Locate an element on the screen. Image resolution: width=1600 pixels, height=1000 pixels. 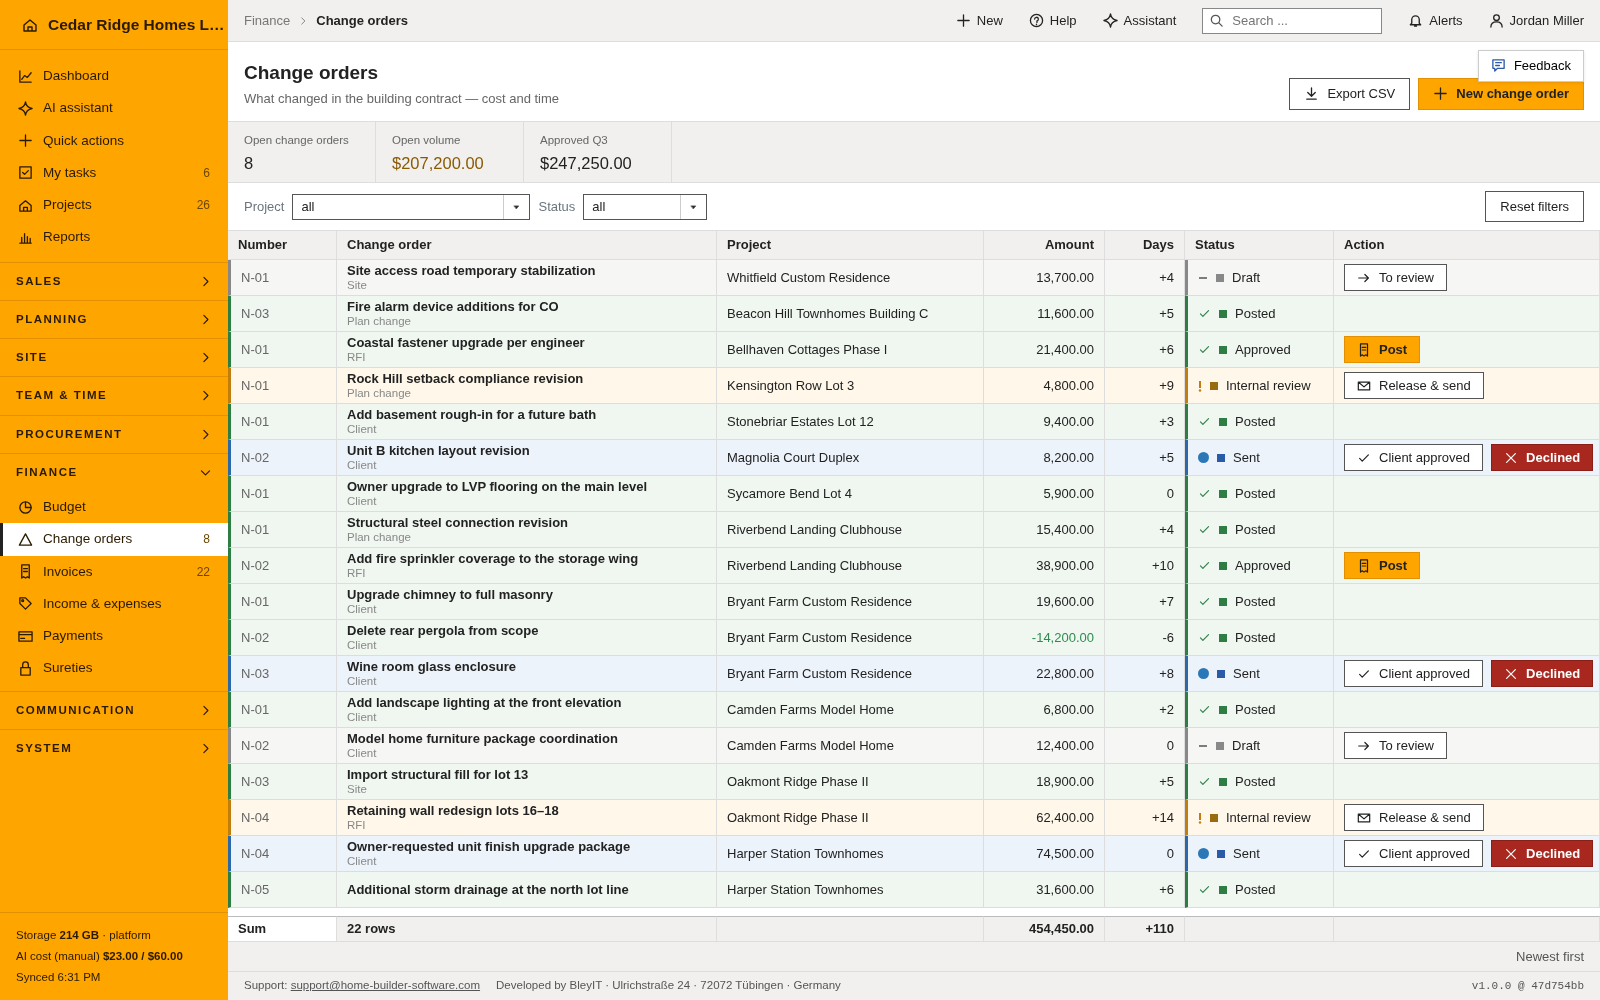
new-button: New change order is located at coordinates (1501, 94).